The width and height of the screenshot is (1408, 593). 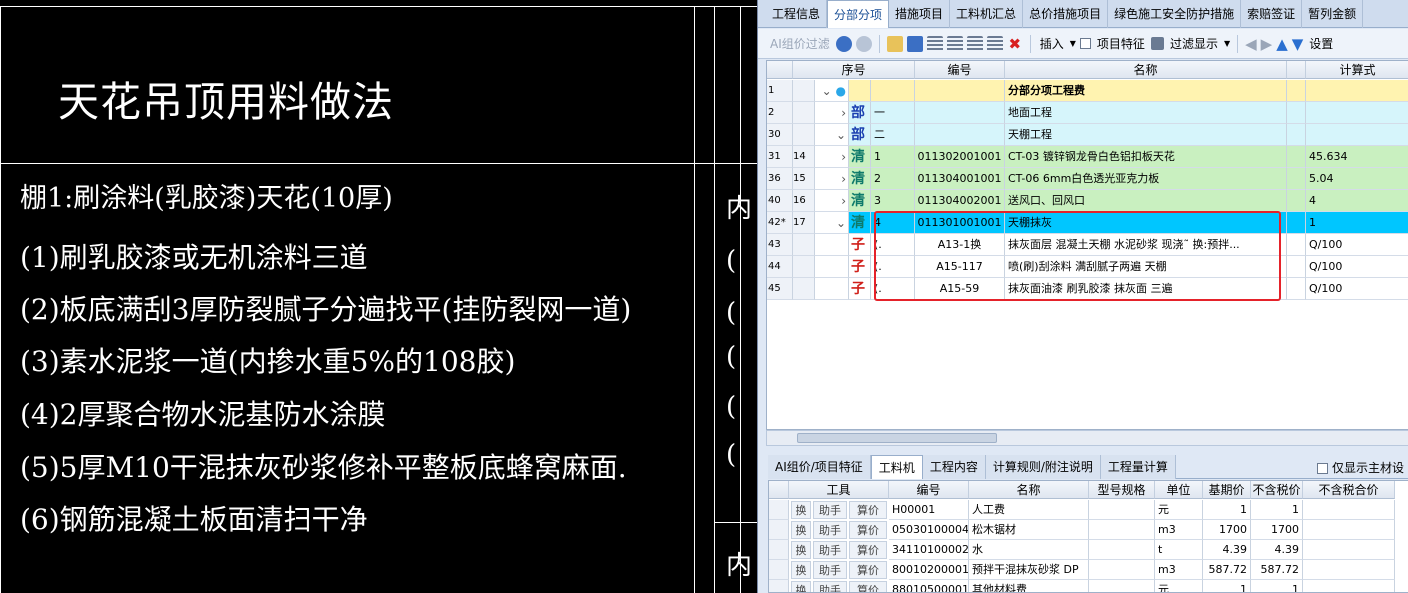 What do you see at coordinates (1357, 223) in the screenshot?
I see `row-expr: 1` at bounding box center [1357, 223].